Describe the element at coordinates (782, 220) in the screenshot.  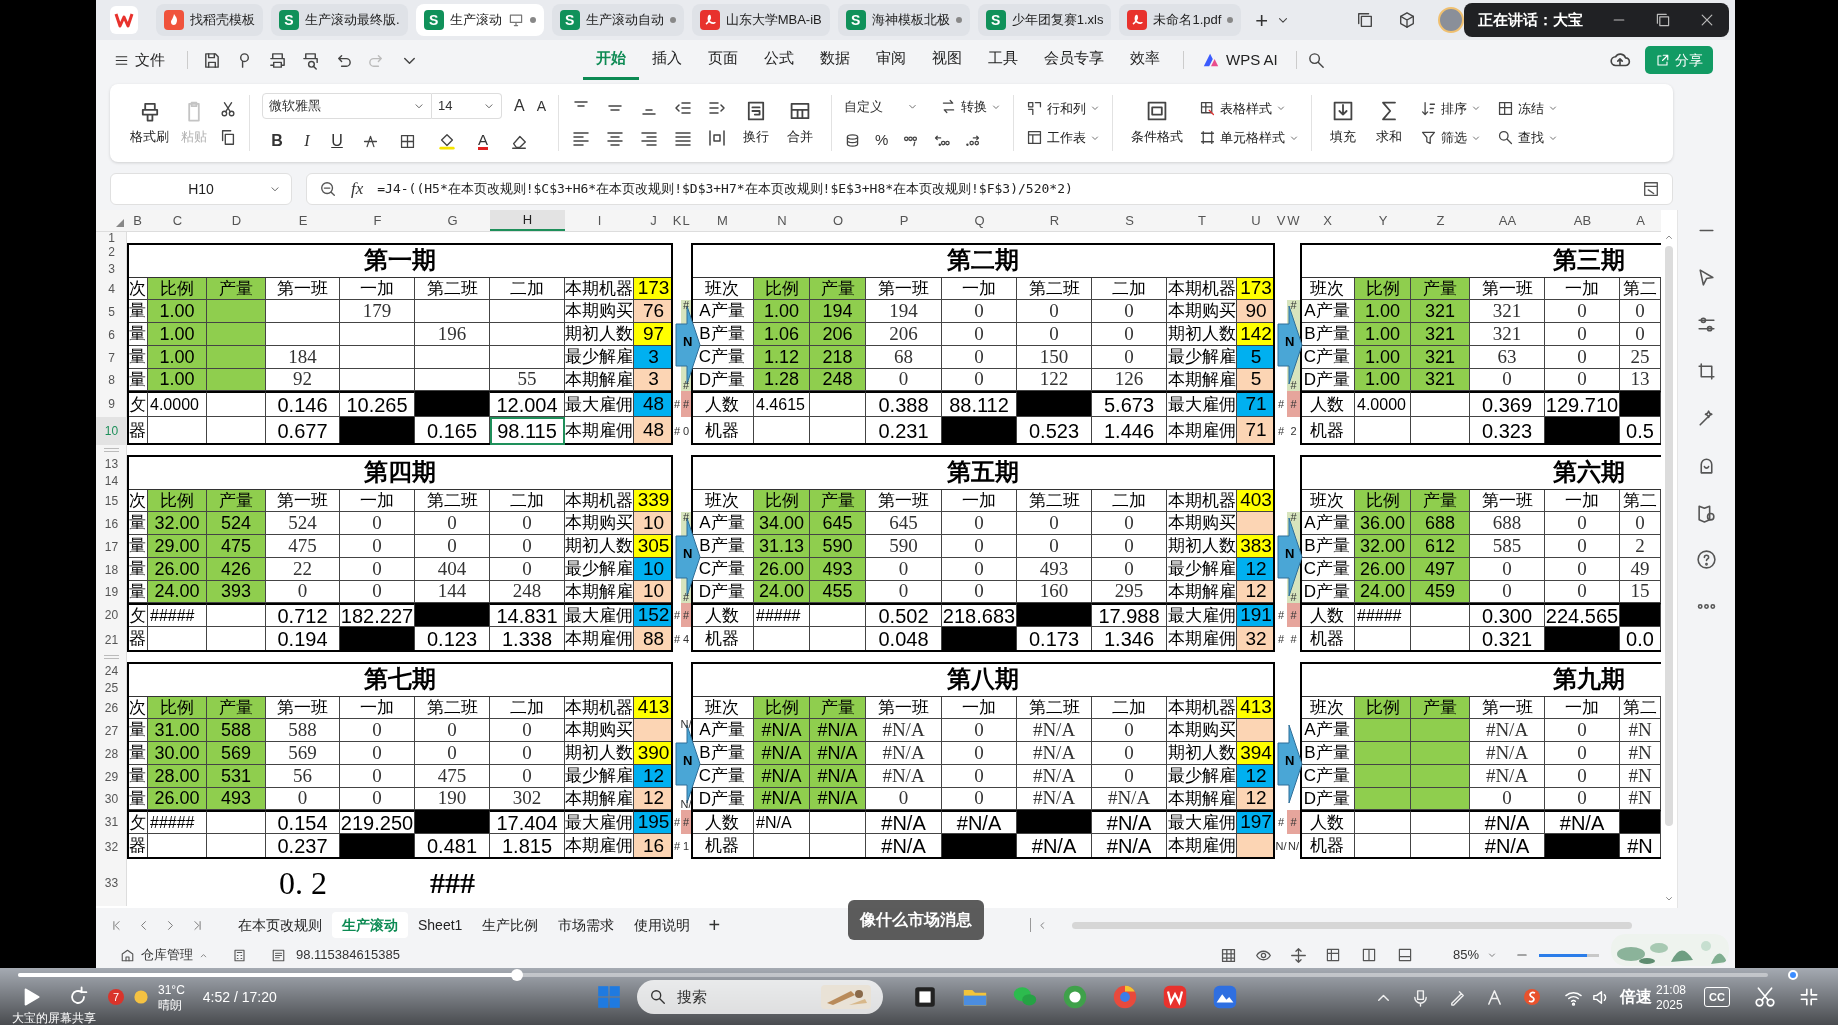
I see `column-header: N` at that location.